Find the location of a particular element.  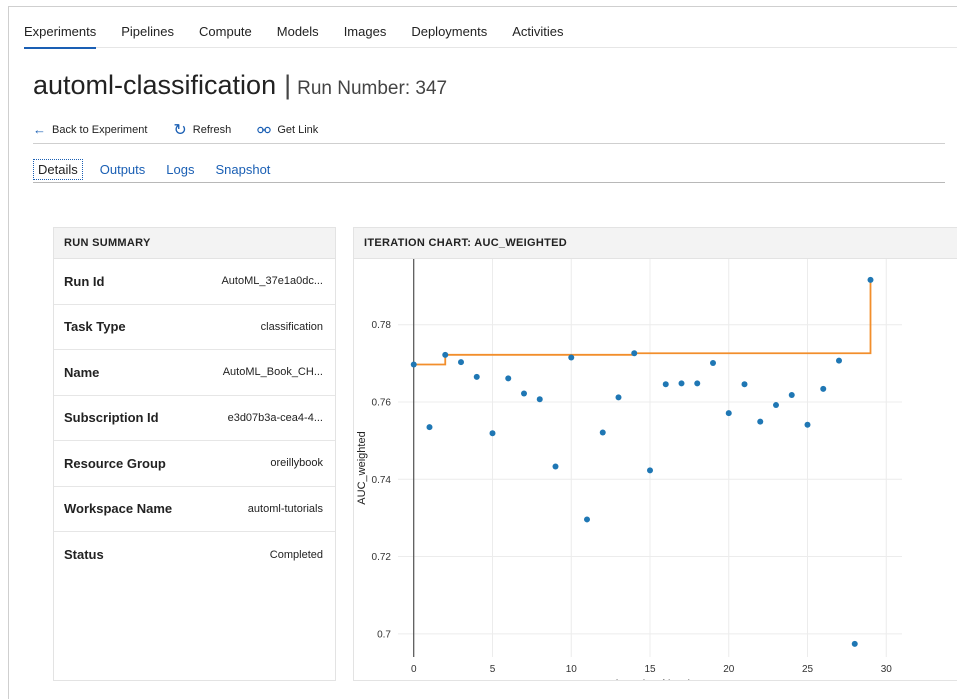

link-icon is located at coordinates (264, 129).